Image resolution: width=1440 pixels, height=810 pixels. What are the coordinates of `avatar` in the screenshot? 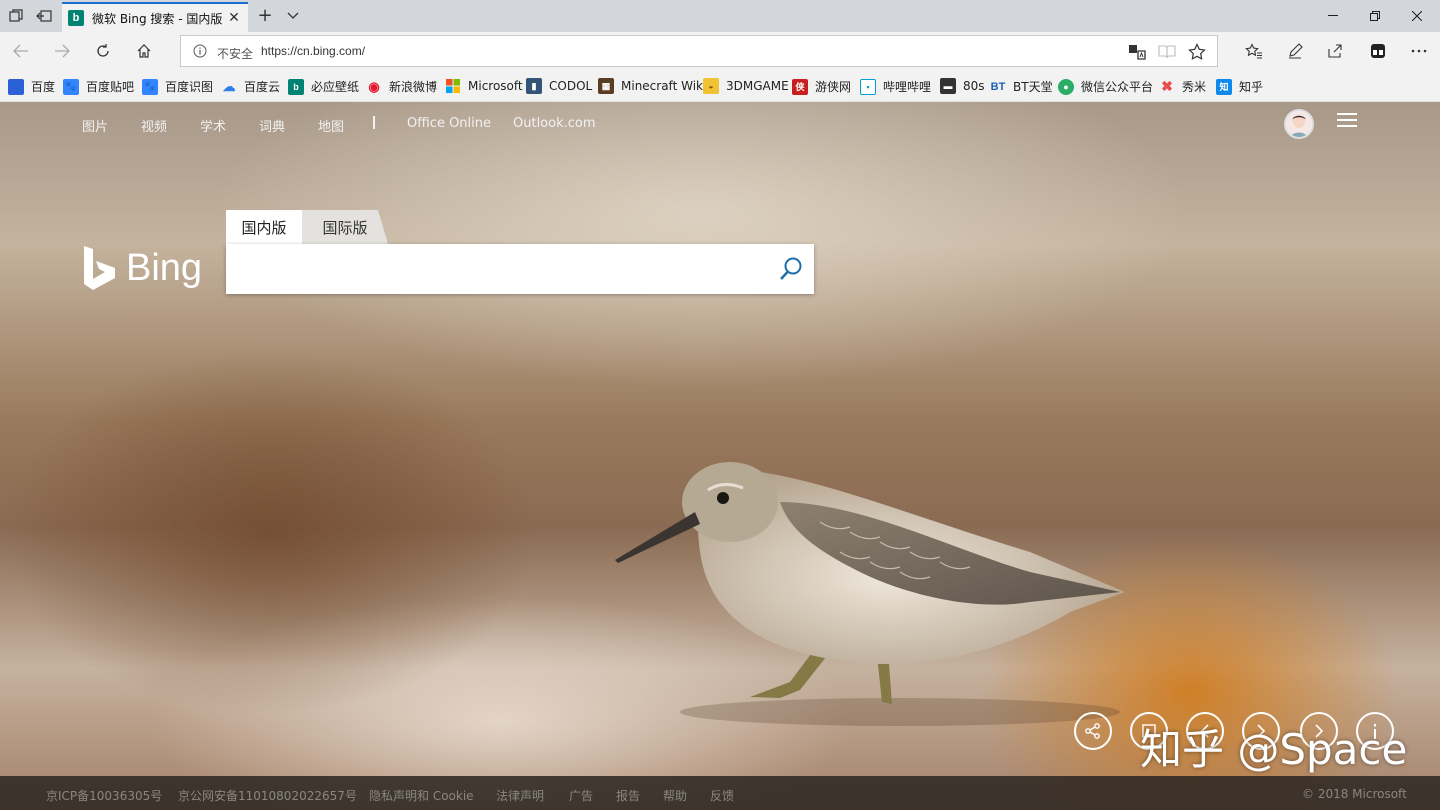 It's located at (1299, 124).